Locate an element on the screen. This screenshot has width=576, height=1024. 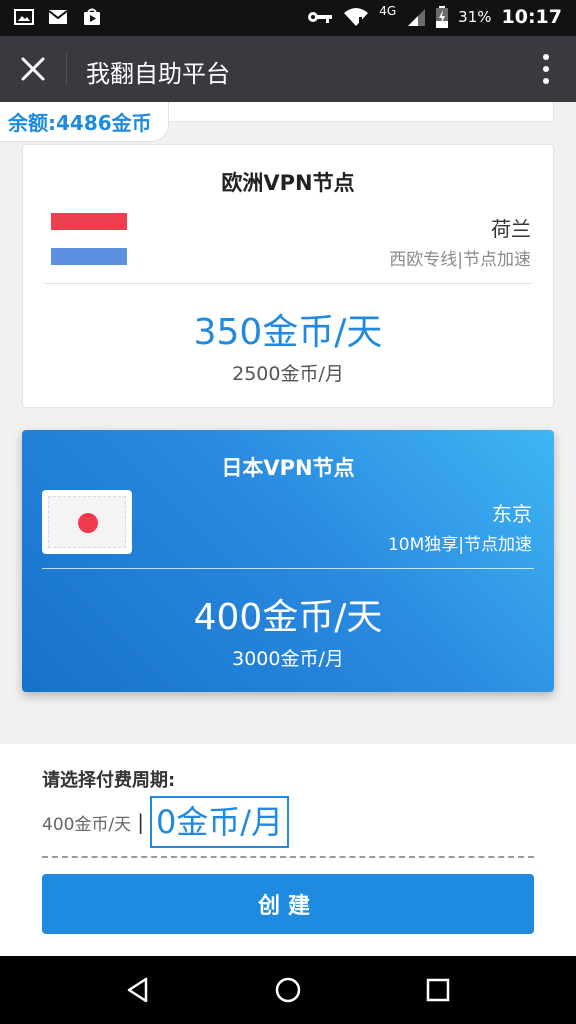
price-per-day: 400金币/天 is located at coordinates (288, 617).